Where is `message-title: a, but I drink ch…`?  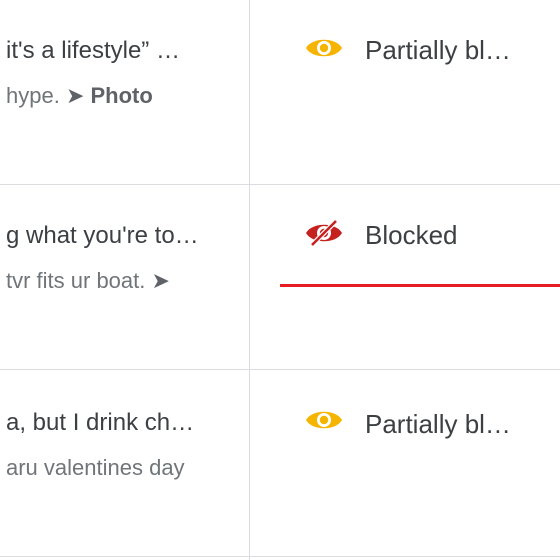
message-title: a, but I drink ch… is located at coordinates (100, 422).